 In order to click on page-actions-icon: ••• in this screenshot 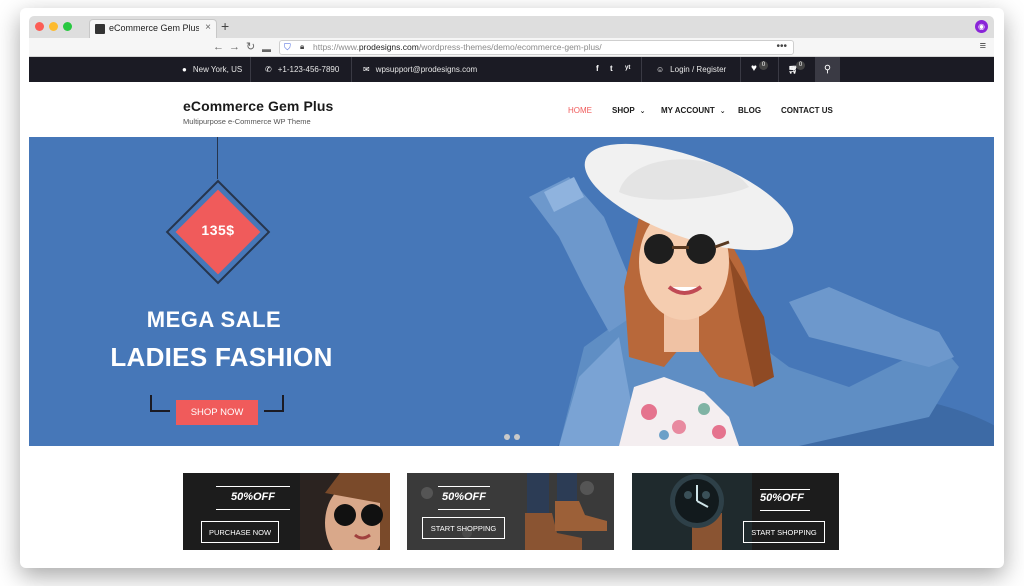, I will do `click(781, 46)`.